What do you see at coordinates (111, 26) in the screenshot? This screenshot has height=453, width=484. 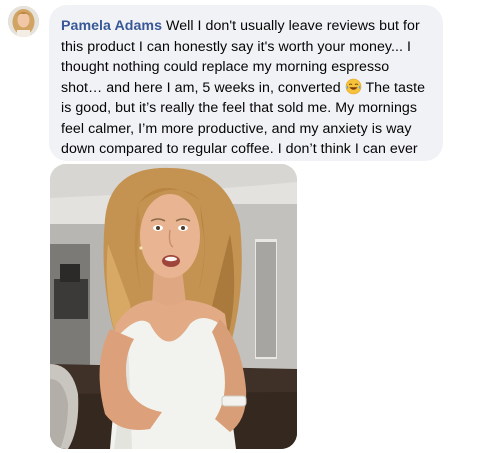 I see `comment-author-name: Pamela Adams` at bounding box center [111, 26].